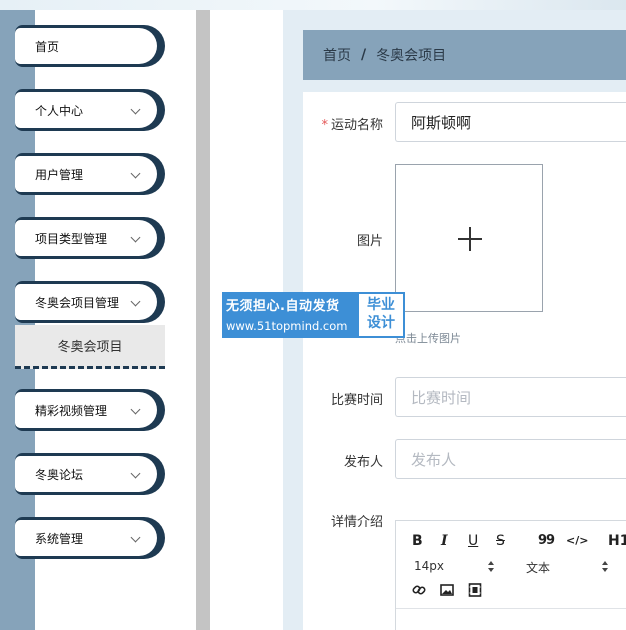 This screenshot has height=630, width=626. Describe the element at coordinates (577, 540) in the screenshot. I see `code-icon: </>` at that location.